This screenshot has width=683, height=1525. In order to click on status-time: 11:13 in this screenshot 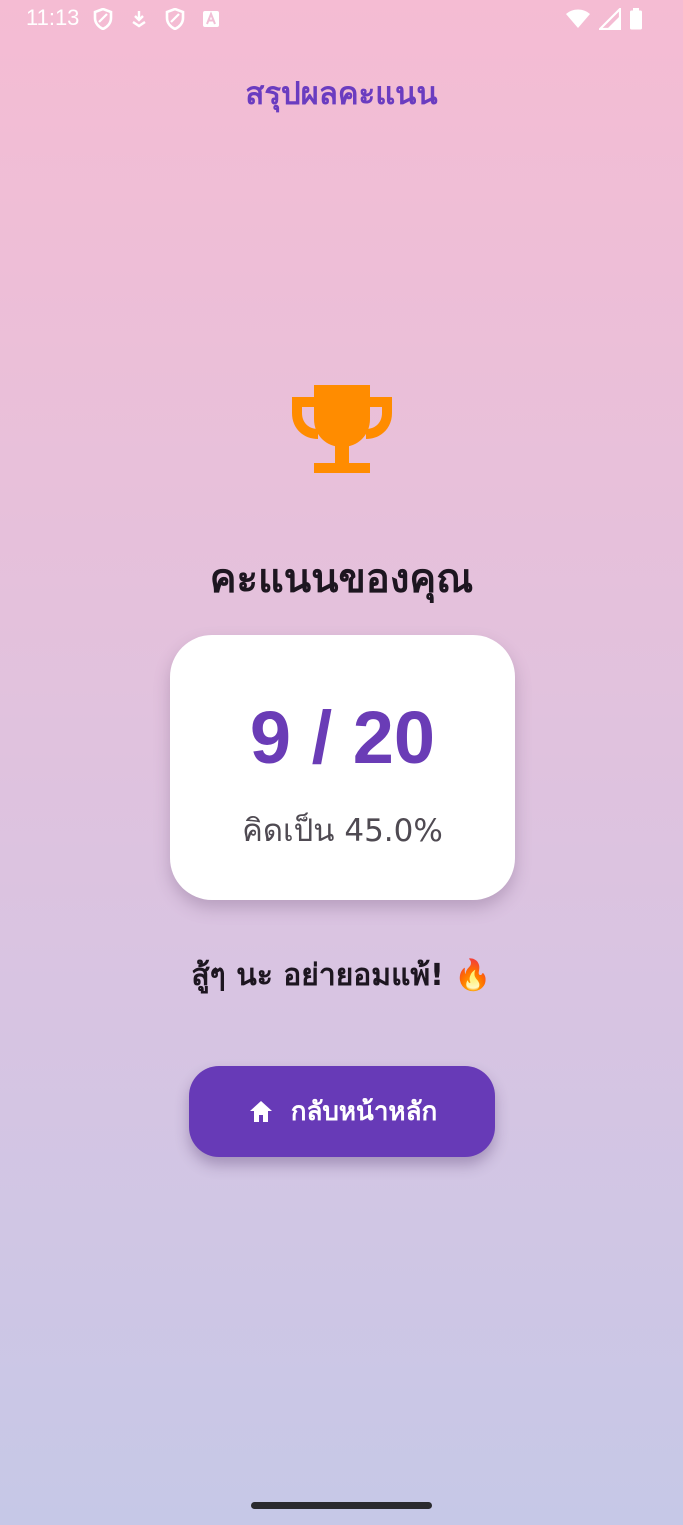, I will do `click(53, 17)`.